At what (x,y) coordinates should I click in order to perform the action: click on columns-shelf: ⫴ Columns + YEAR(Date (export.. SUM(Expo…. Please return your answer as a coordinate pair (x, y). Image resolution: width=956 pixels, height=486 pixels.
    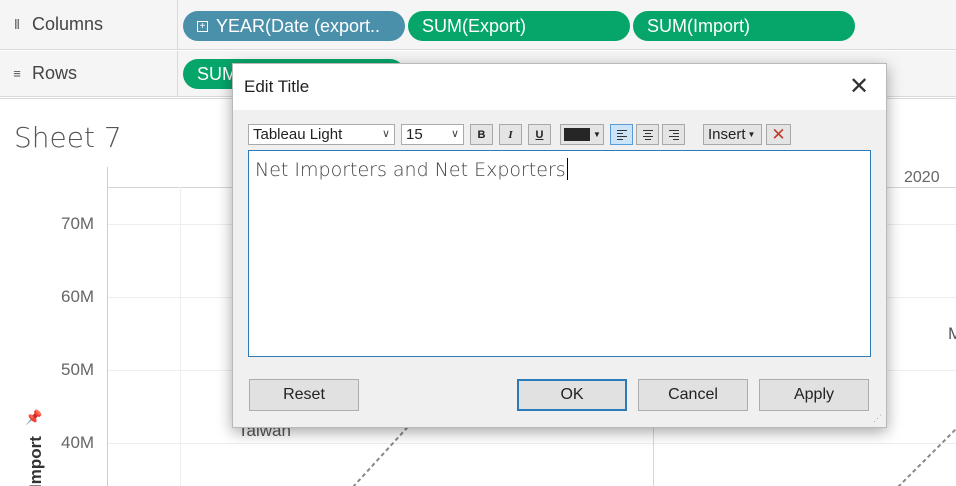
    Looking at the image, I should click on (478, 25).